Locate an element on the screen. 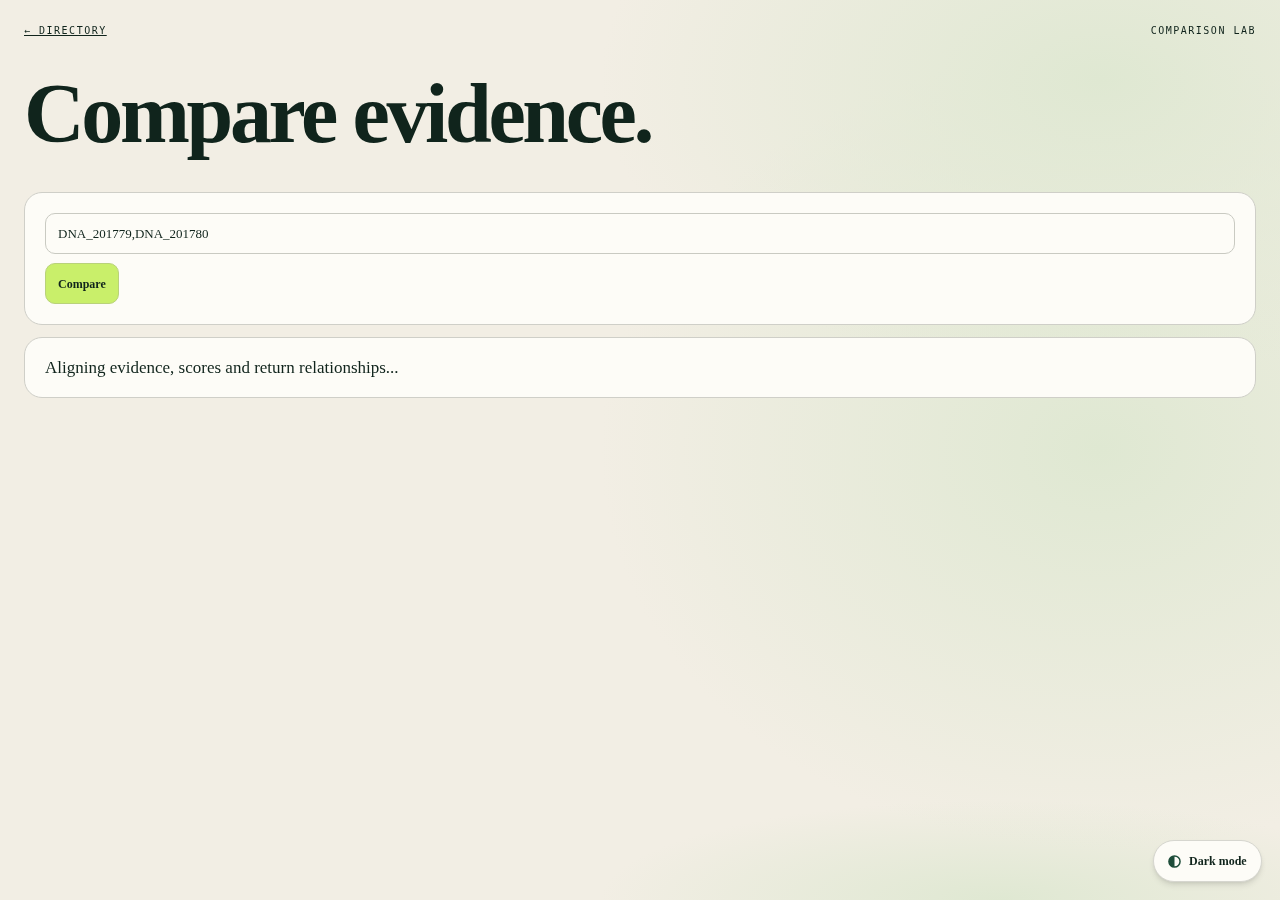 This screenshot has height=900, width=1280. contrast-icon is located at coordinates (1174, 861).